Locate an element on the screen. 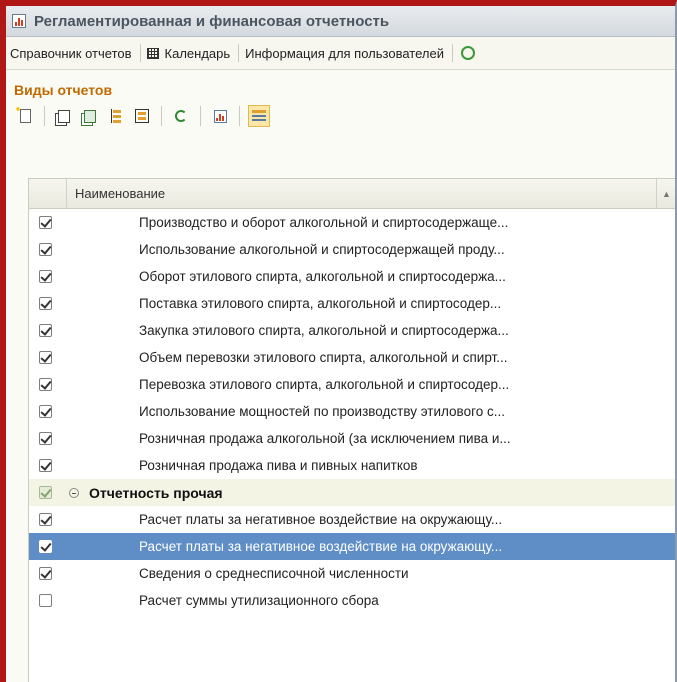 The height and width of the screenshot is (682, 677). refresh-icon is located at coordinates (181, 116).